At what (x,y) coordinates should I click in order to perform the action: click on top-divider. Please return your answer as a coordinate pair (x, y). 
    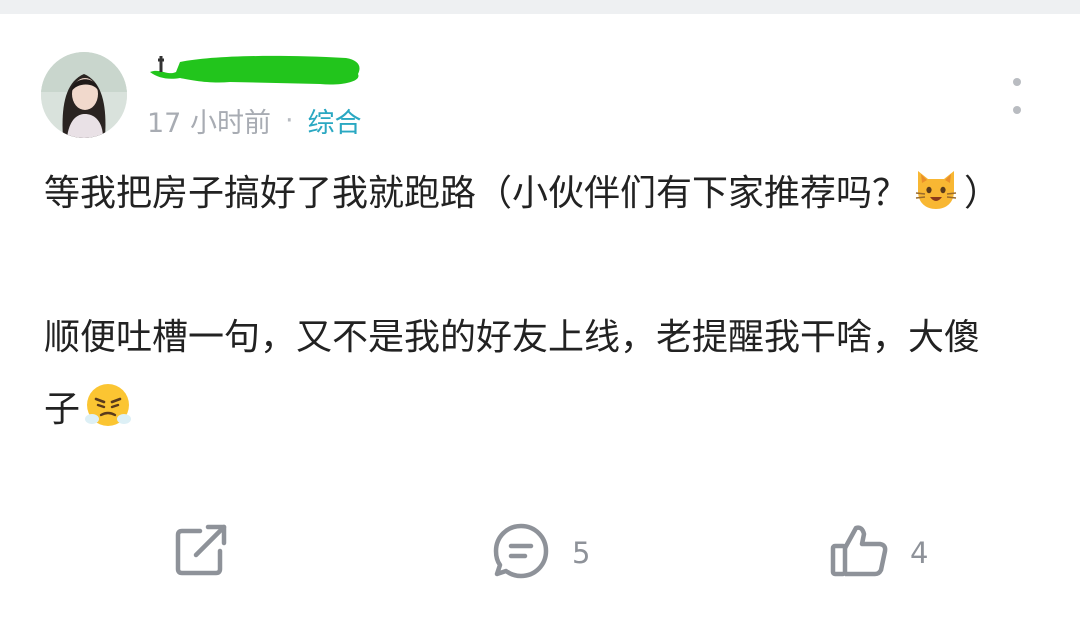
    Looking at the image, I should click on (540, 7).